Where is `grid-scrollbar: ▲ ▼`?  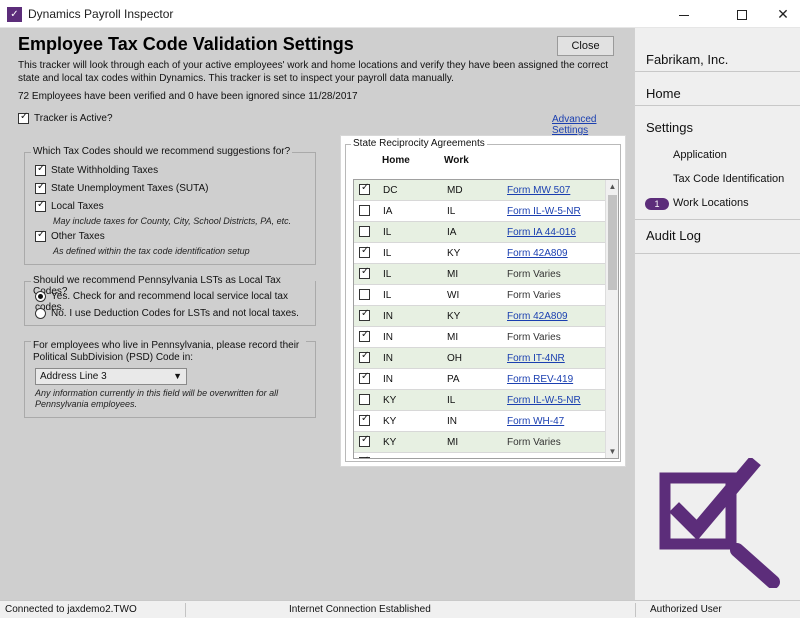
grid-scrollbar: ▲ ▼ is located at coordinates (611, 319).